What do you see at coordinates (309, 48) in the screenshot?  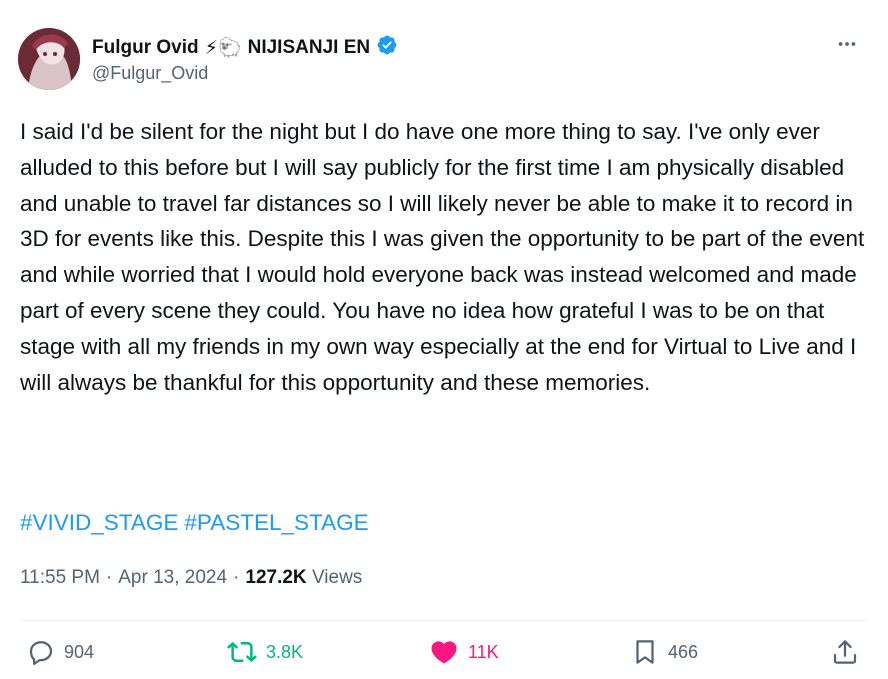 I see `author-affiliation: NIJISANJI EN` at bounding box center [309, 48].